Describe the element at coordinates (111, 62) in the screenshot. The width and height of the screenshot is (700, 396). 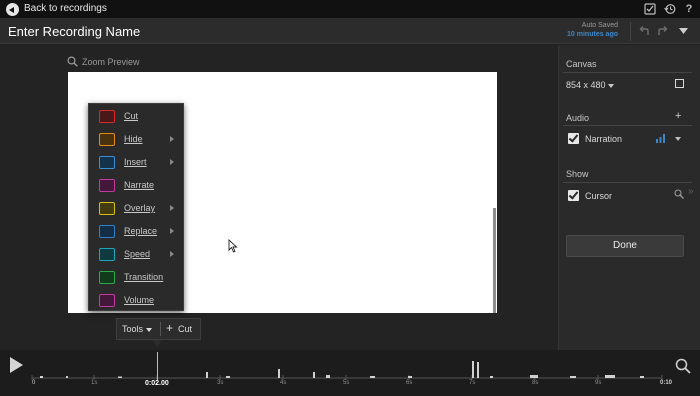
I see `zoom-preview-label: Zoom Preview` at that location.